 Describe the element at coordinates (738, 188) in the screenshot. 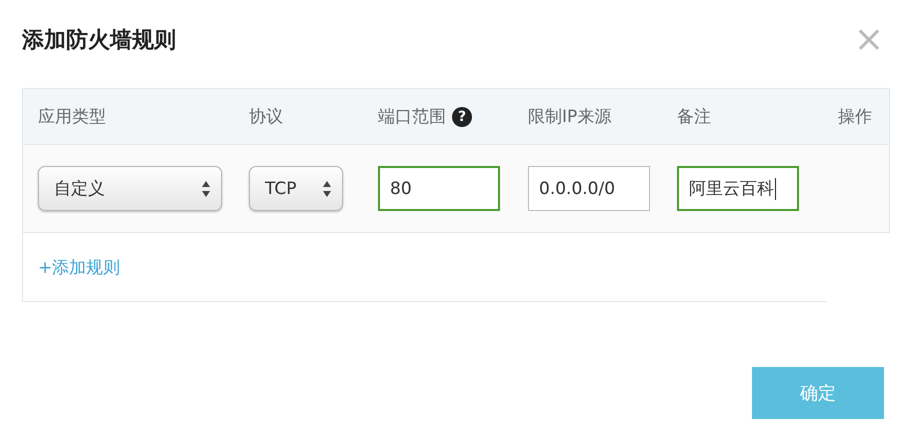

I see `input-field: 阿里云百科` at that location.